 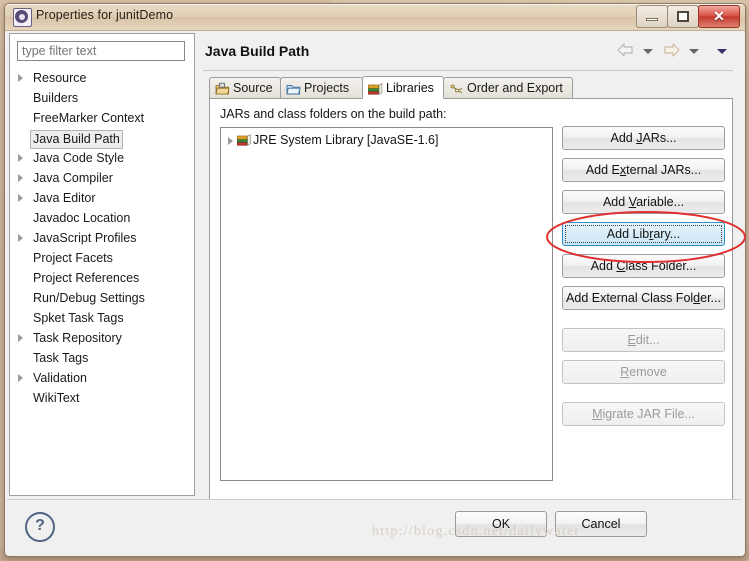 What do you see at coordinates (722, 51) in the screenshot?
I see `view-menu-chevron-down-icon` at bounding box center [722, 51].